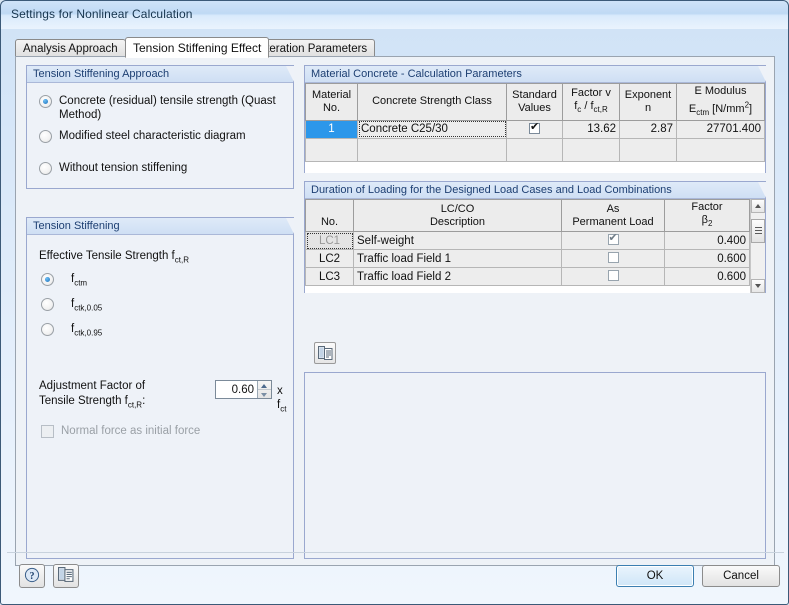 Image resolution: width=789 pixels, height=605 pixels. I want to click on duration-table-scrollbar, so click(757, 246).